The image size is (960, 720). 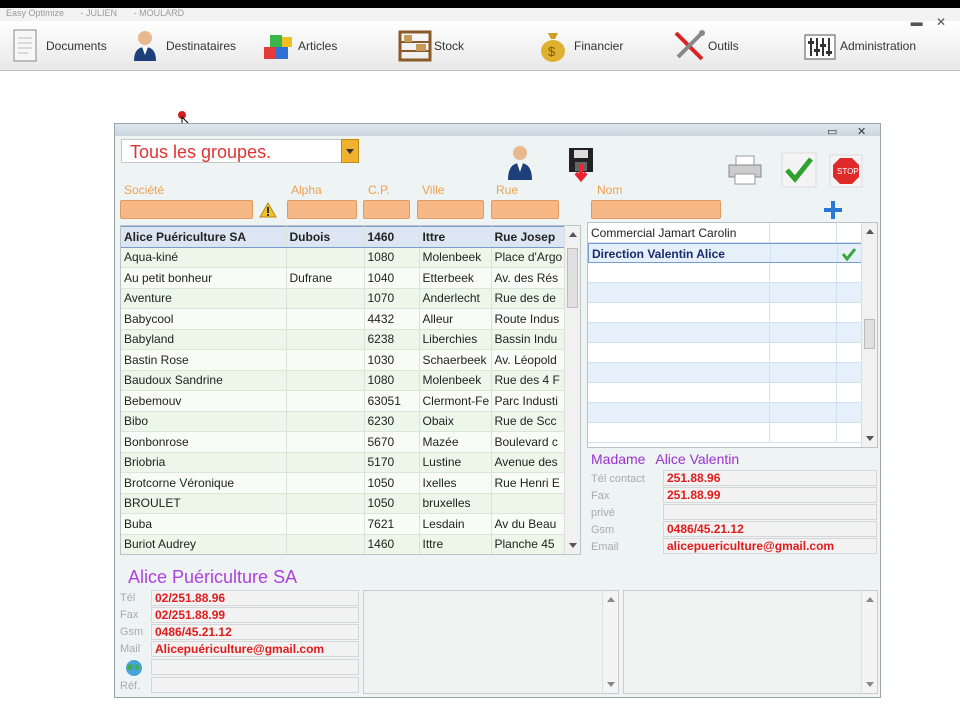 What do you see at coordinates (343, 319) in the screenshot?
I see `table-row: Babycool 4432 Alleur Route Indus` at bounding box center [343, 319].